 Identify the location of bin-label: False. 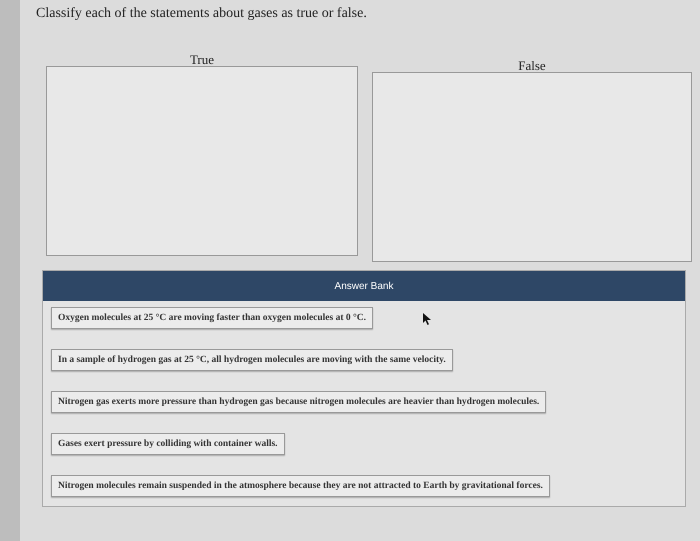
(532, 66).